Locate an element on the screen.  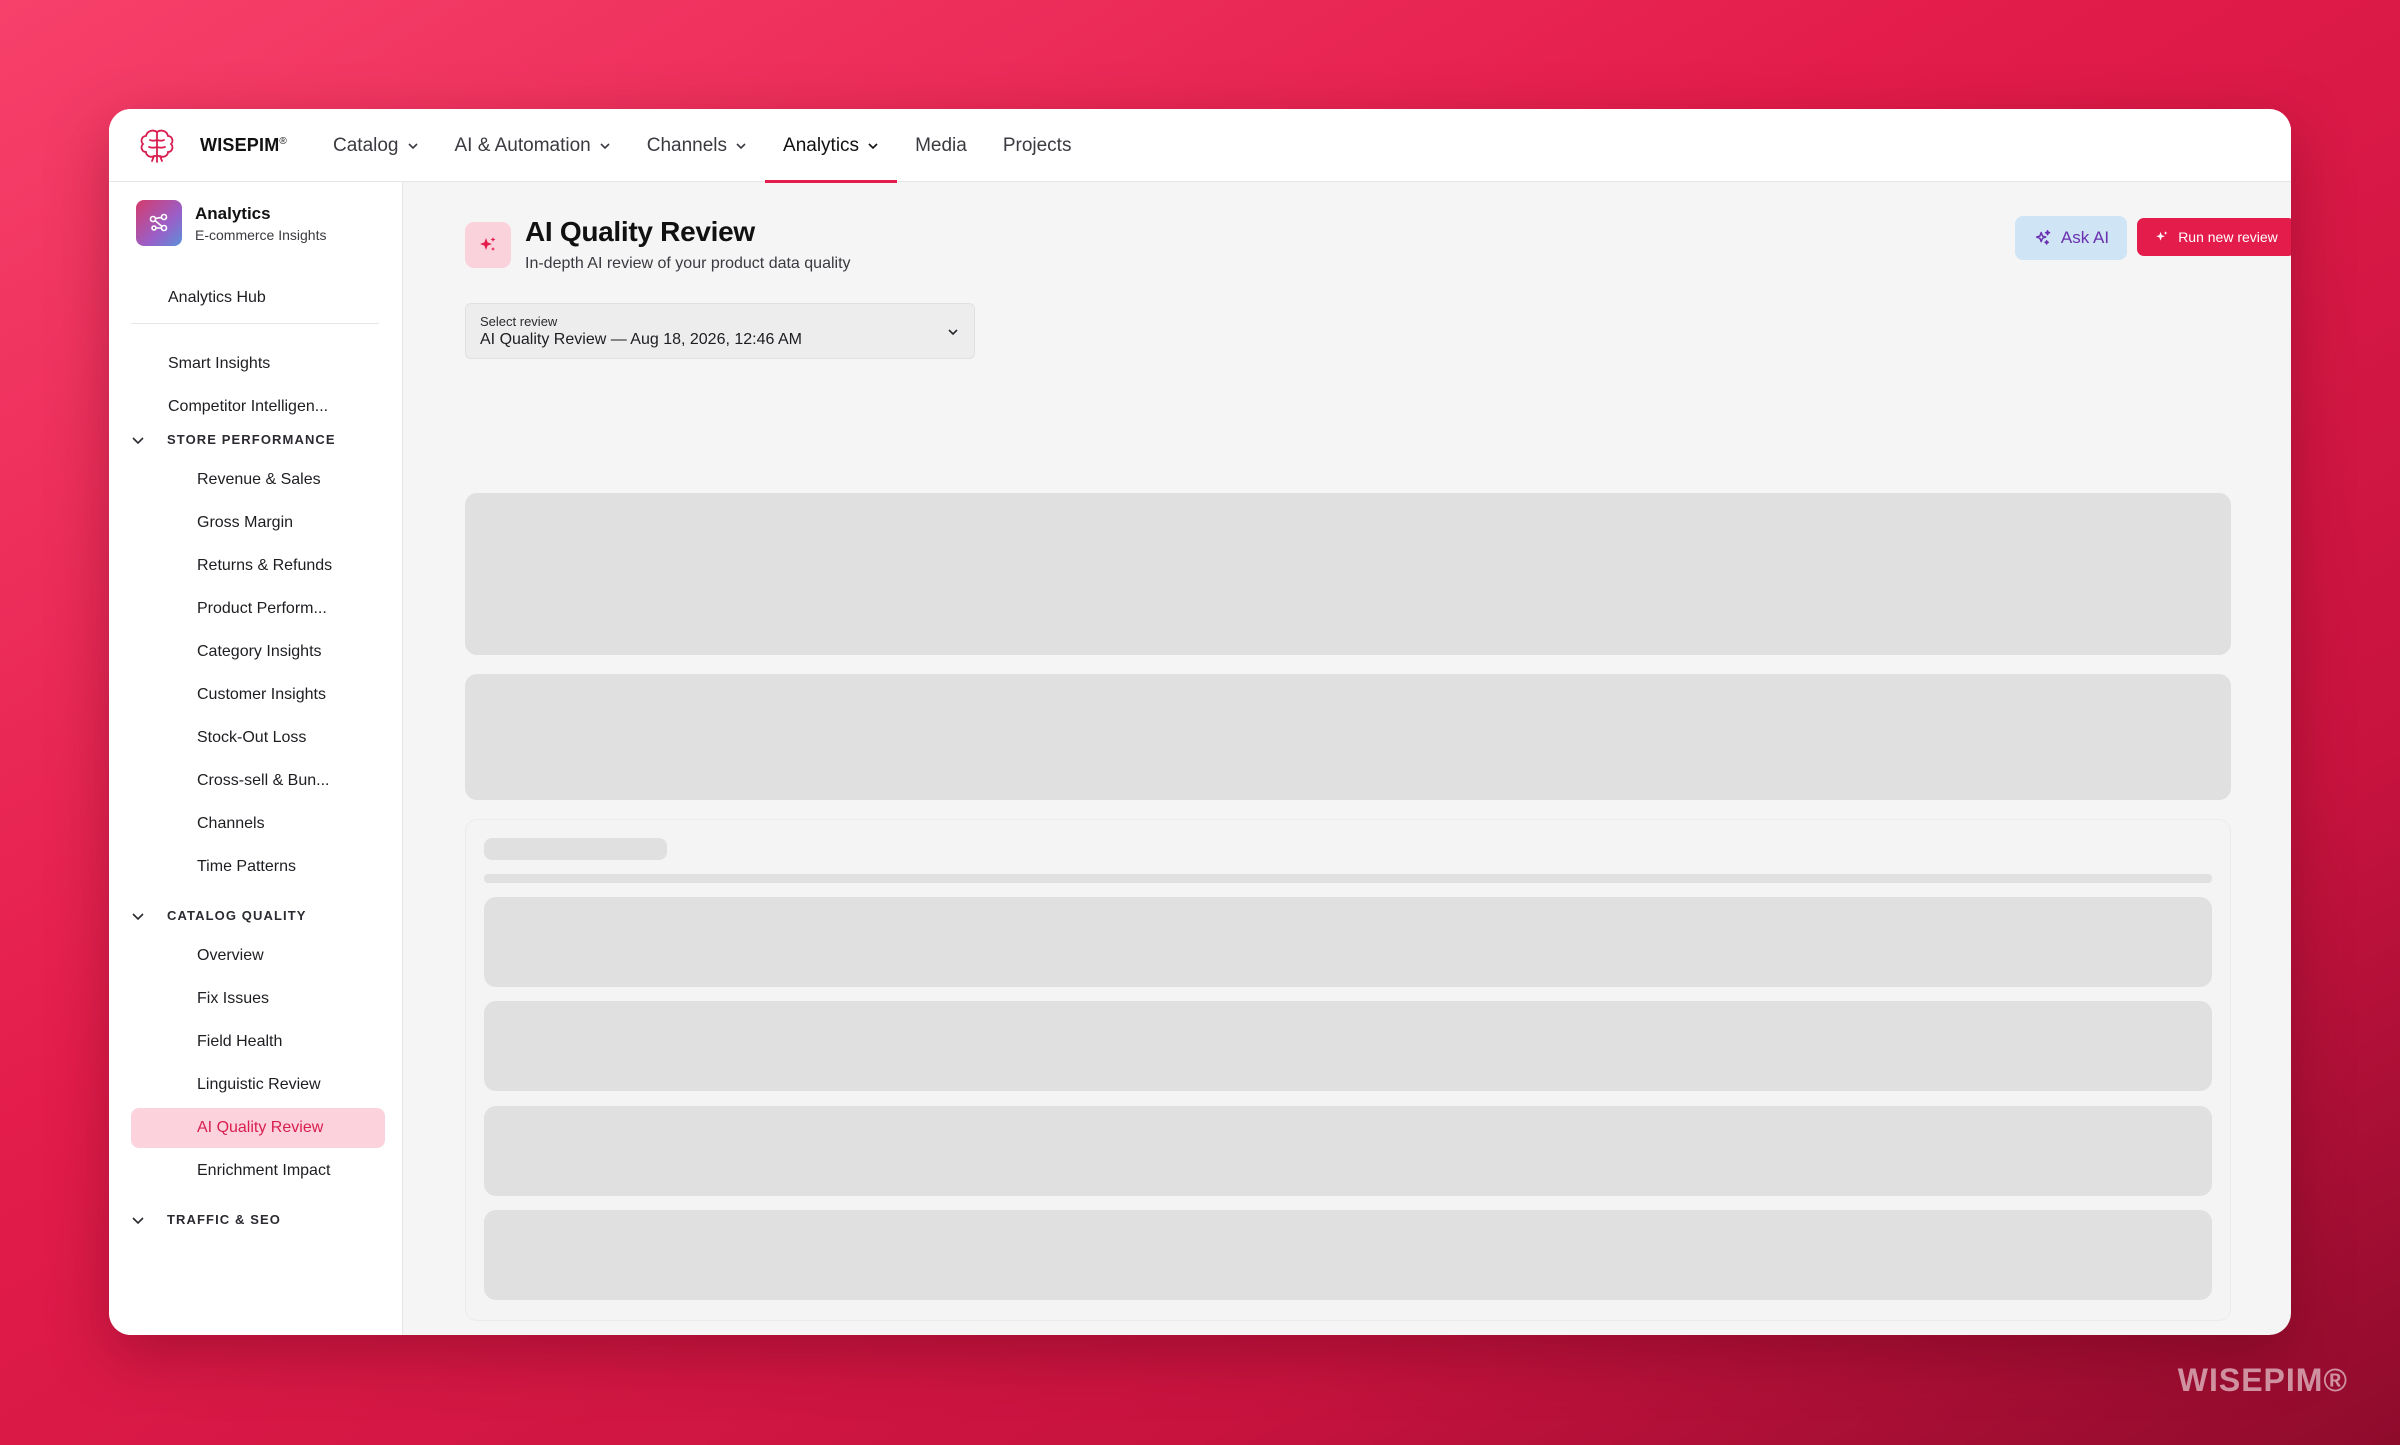
brand-name: WISEPIM® is located at coordinates (243, 145).